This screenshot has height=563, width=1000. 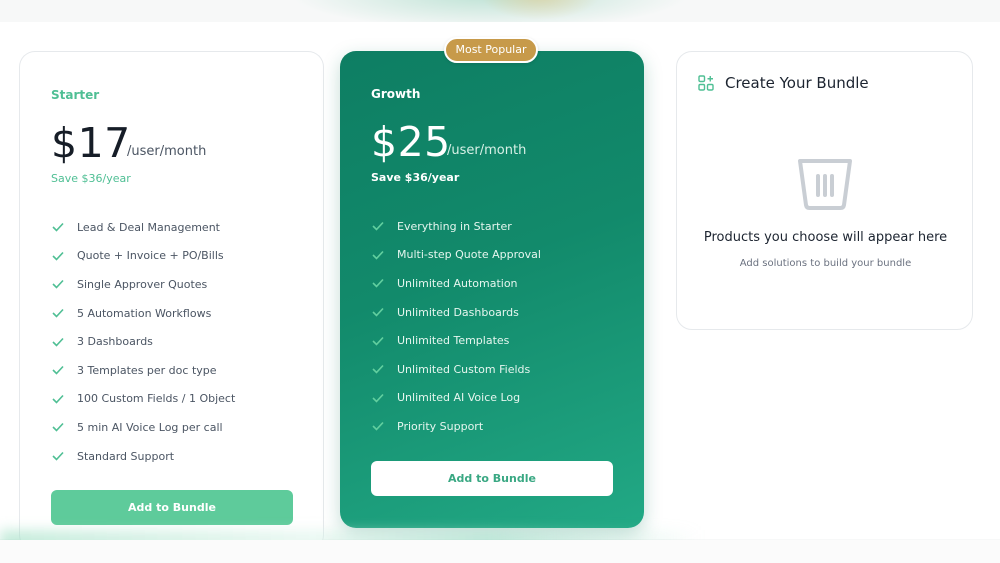 I want to click on feature-item: Unlimited Automation, so click(x=456, y=283).